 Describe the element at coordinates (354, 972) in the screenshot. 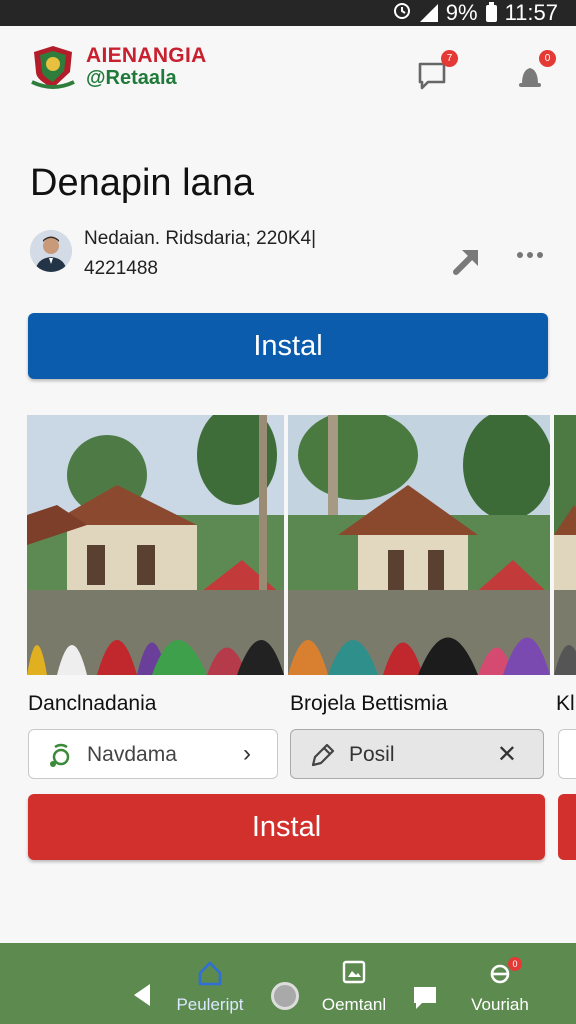

I see `gallery-icon` at that location.